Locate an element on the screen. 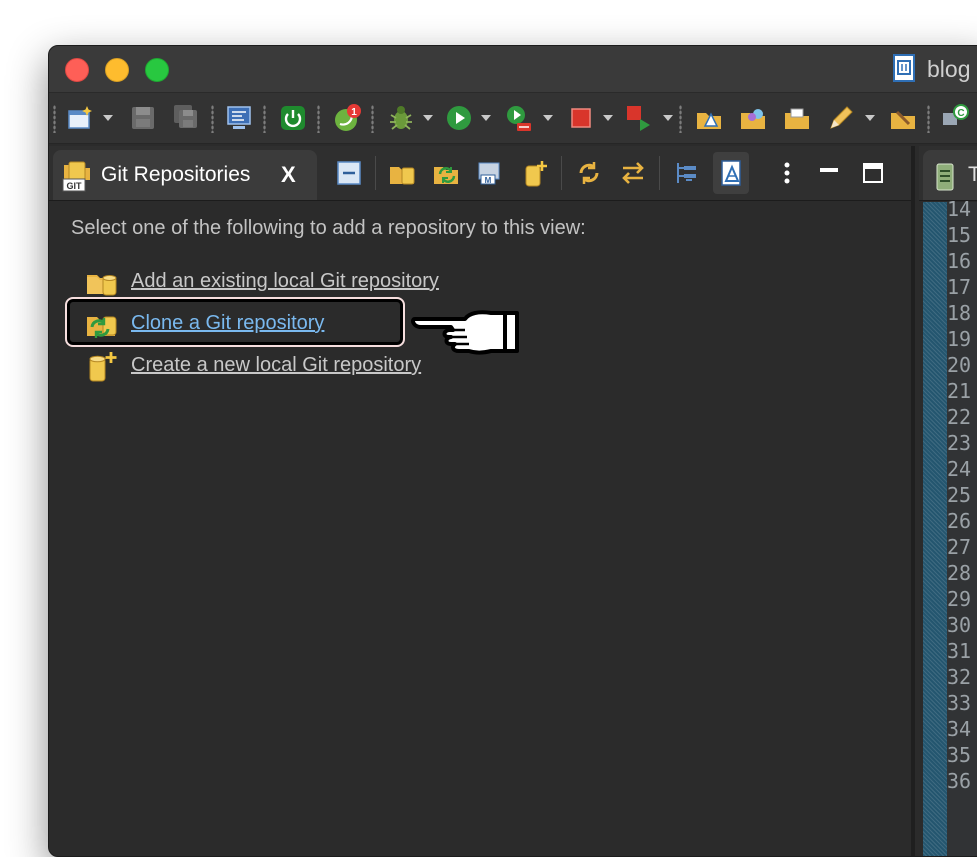 The image size is (977, 857). collapse-all-icon is located at coordinates (349, 173).